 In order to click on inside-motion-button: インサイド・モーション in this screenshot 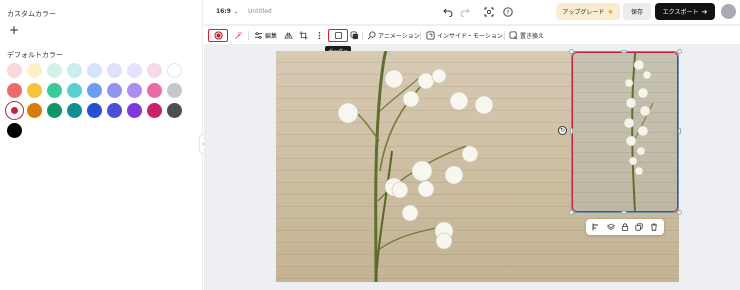, I will do `click(464, 35)`.